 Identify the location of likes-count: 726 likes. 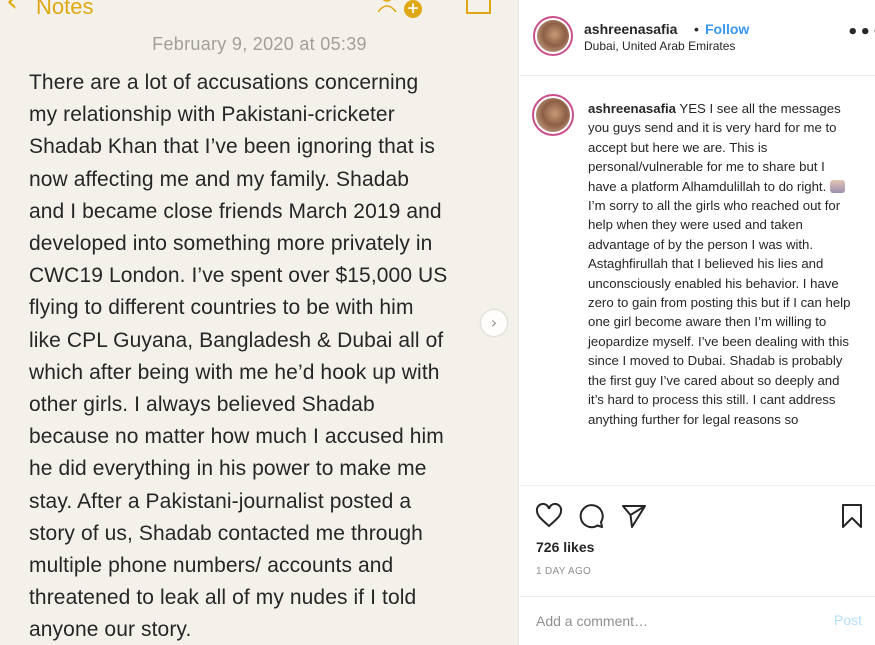
(565, 547).